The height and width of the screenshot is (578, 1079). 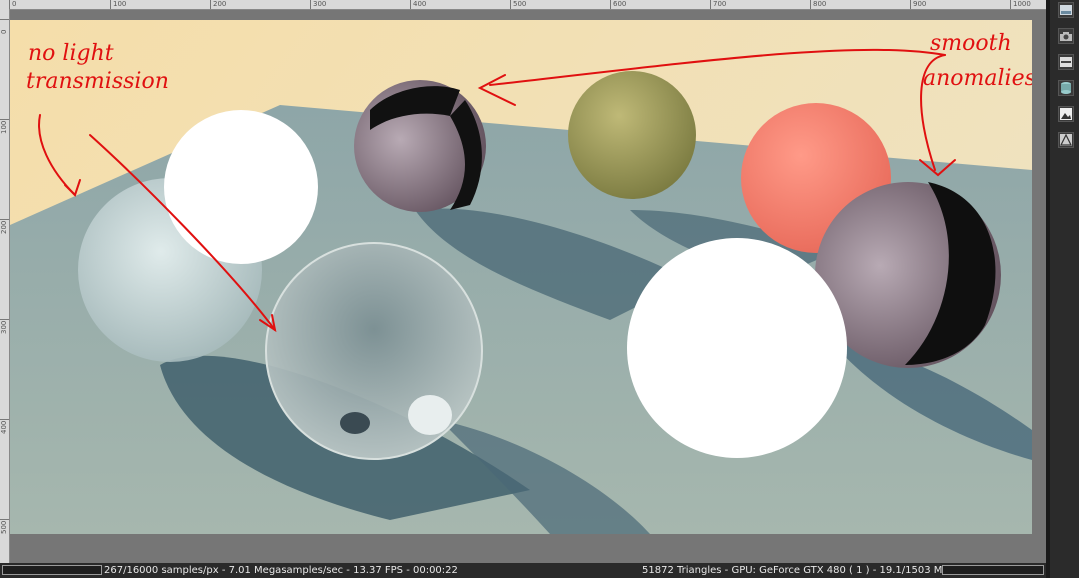 I want to click on tool-sidebar, so click(x=1062, y=289).